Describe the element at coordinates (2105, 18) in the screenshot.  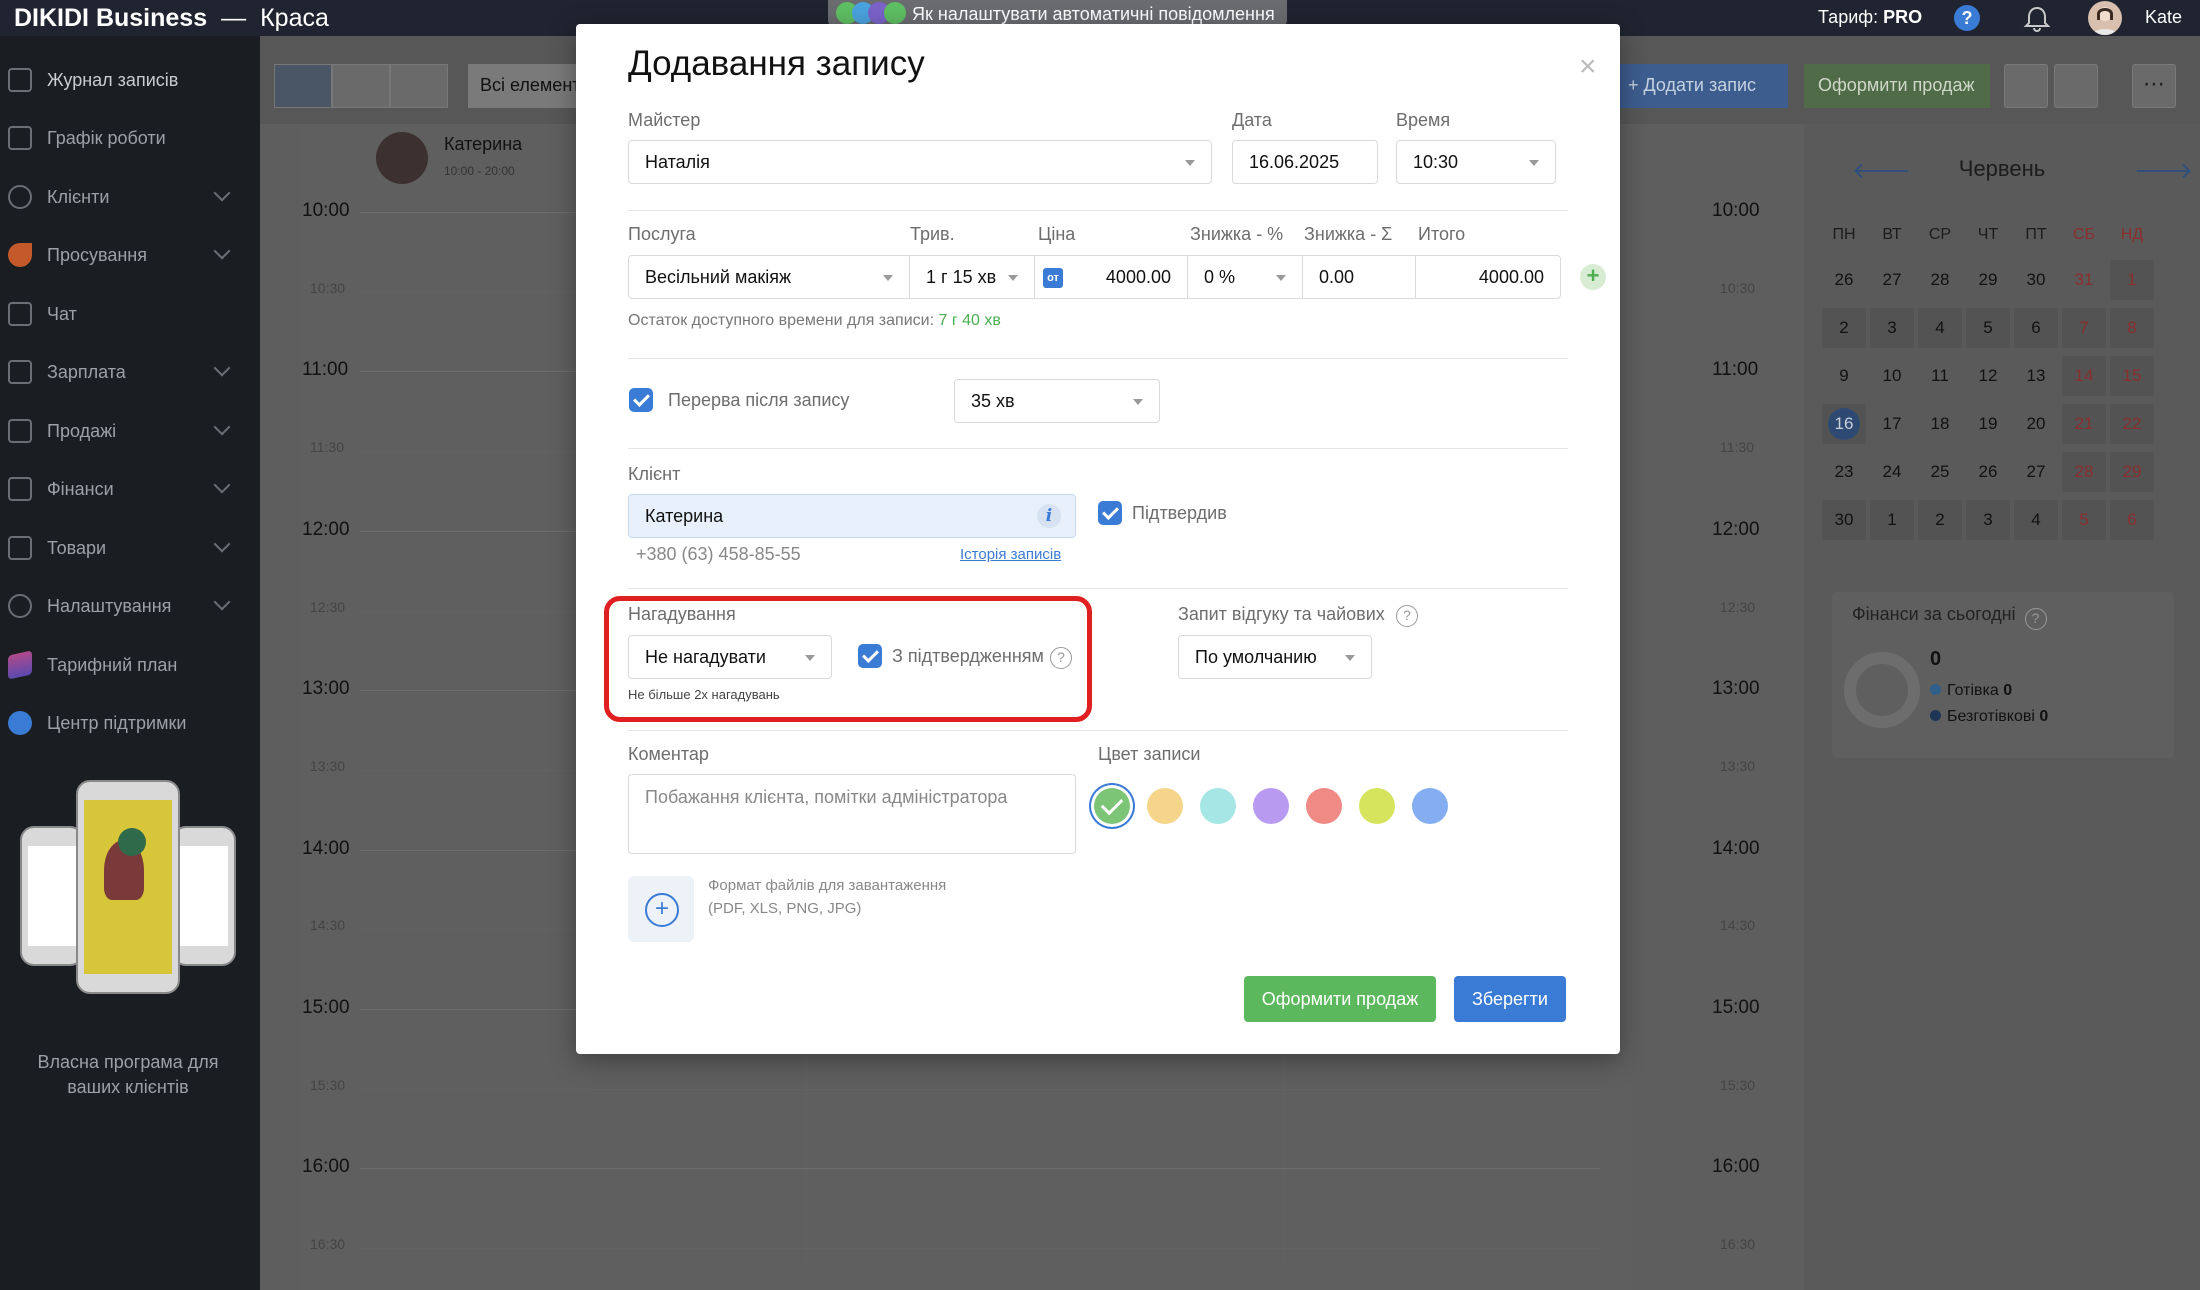
I see `user-avatar` at that location.